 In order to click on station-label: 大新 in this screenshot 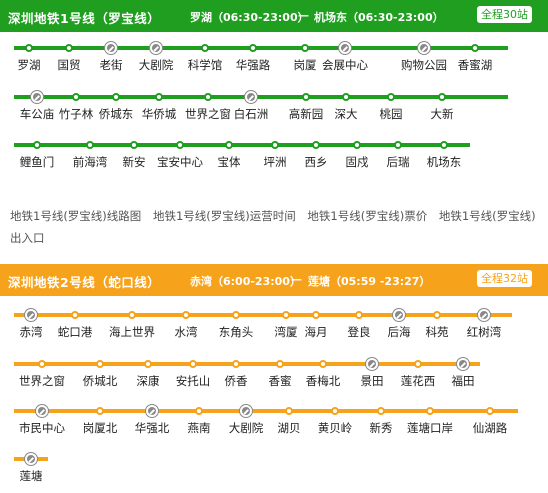, I will do `click(442, 114)`.